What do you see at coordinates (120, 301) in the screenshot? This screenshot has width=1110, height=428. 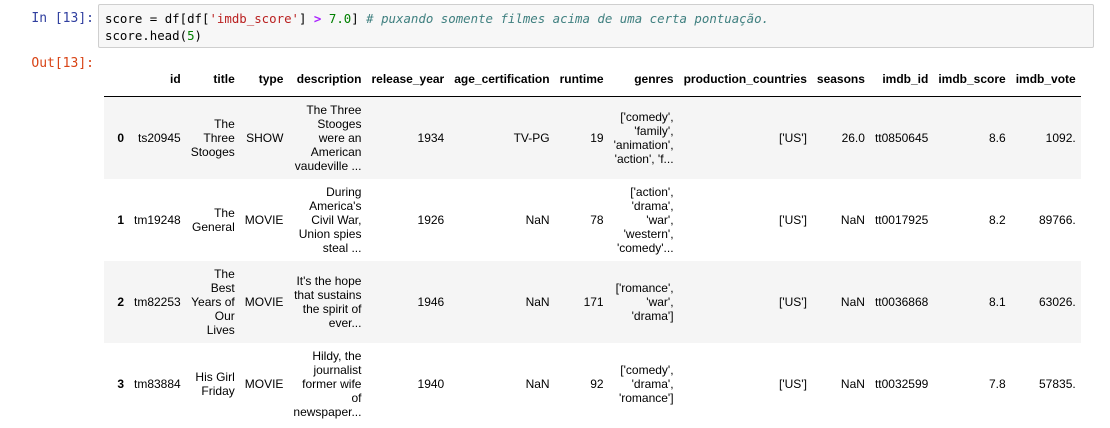 I see `row-index: 2` at bounding box center [120, 301].